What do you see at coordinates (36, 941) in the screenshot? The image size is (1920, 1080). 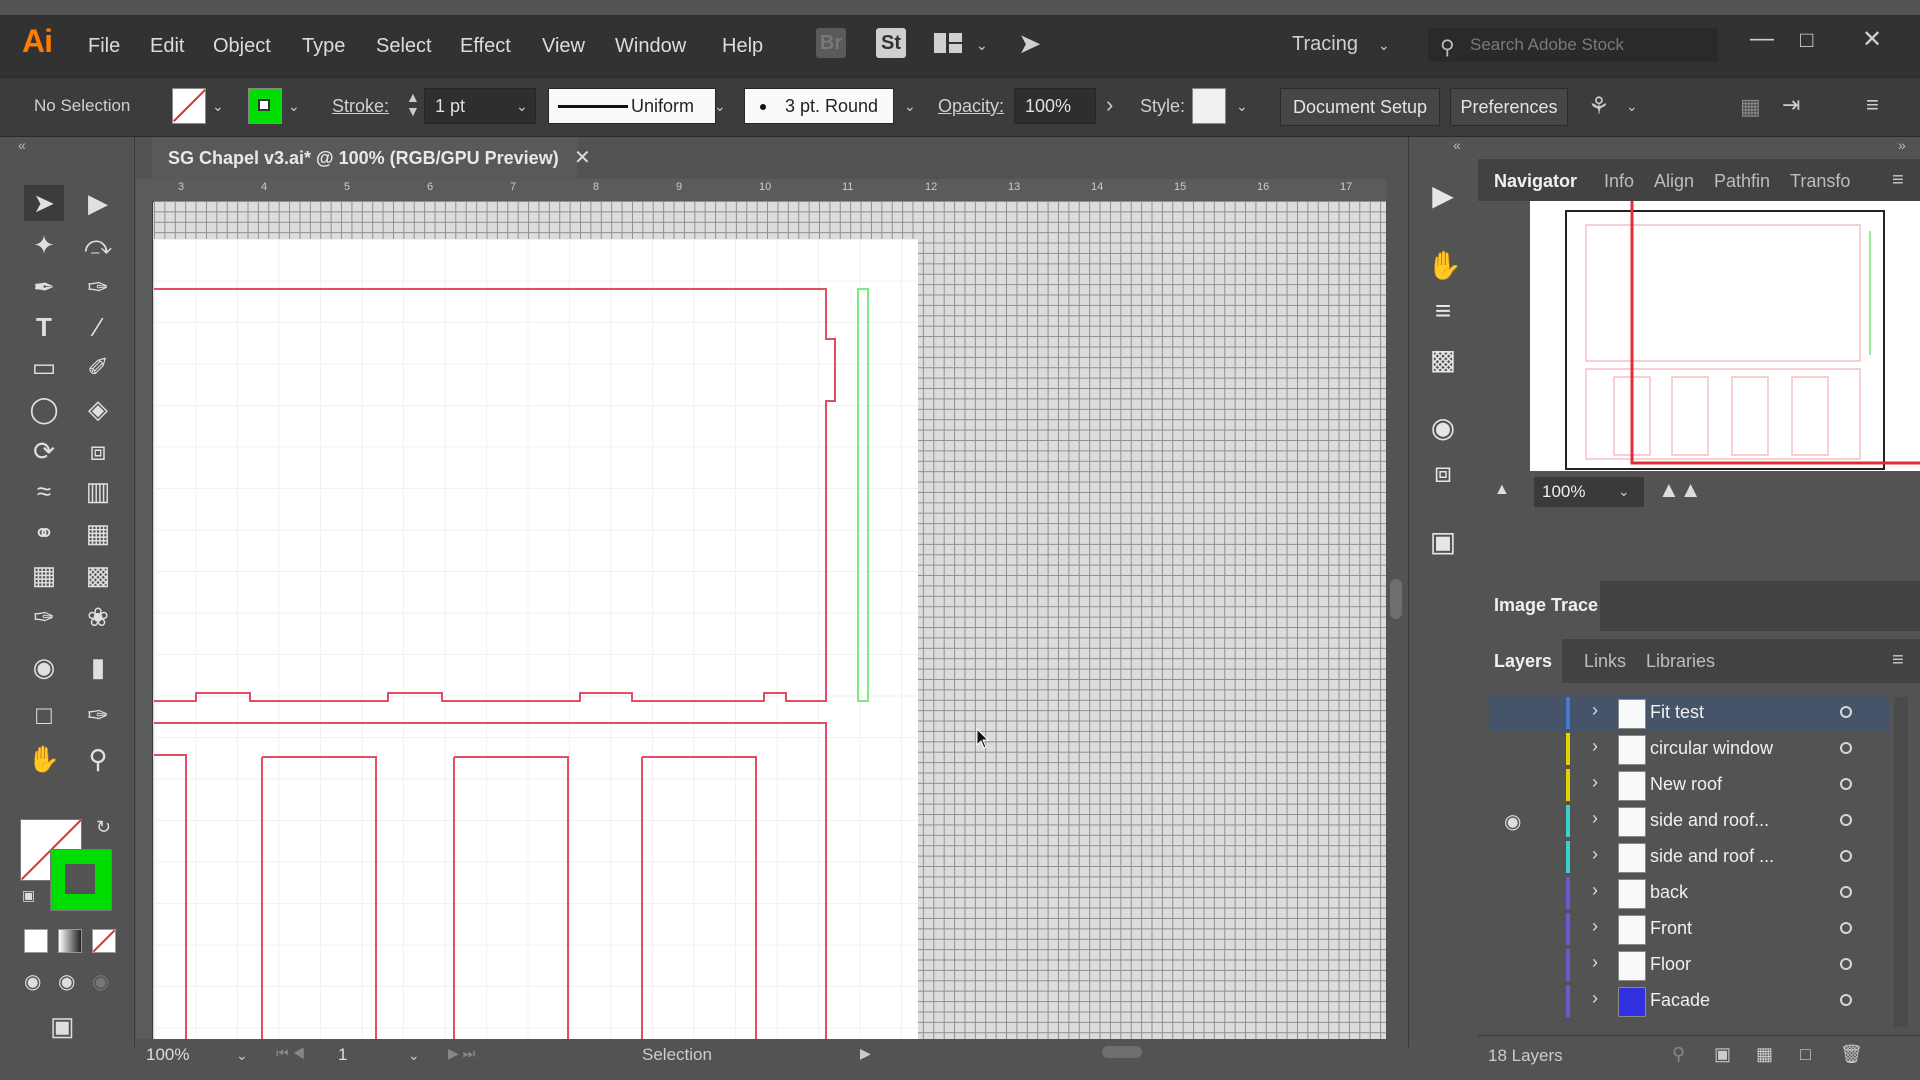 I see `color-mode-icon` at bounding box center [36, 941].